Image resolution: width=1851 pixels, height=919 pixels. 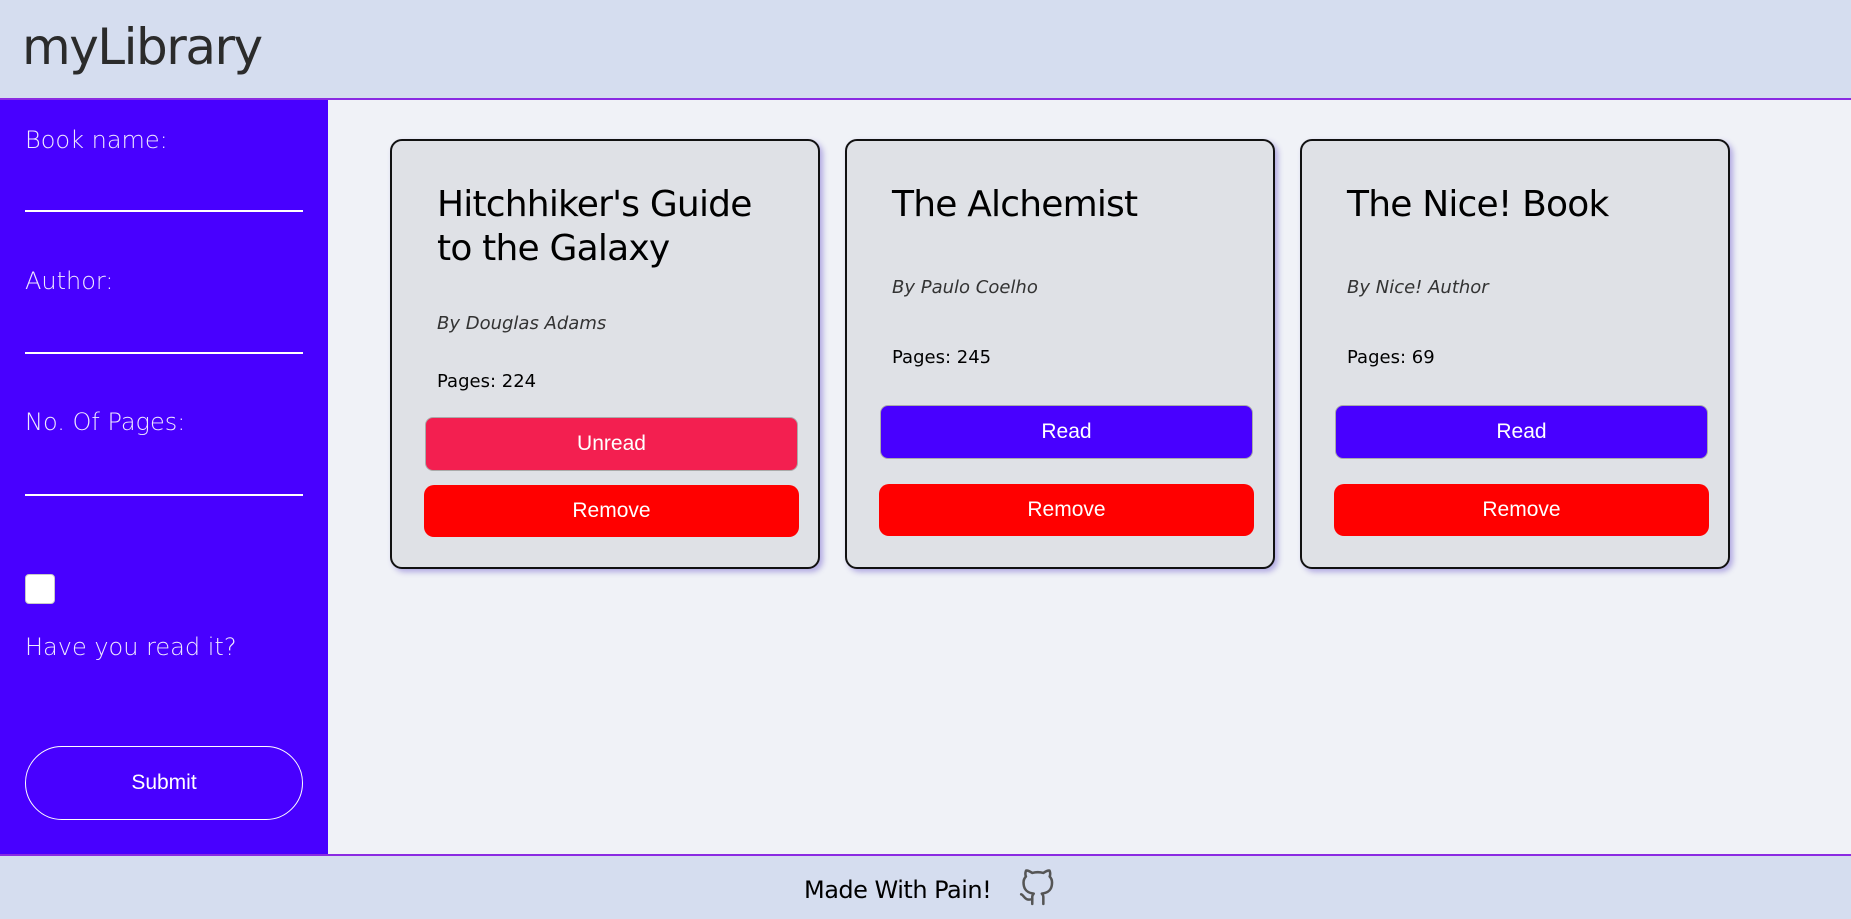 What do you see at coordinates (69, 281) in the screenshot?
I see `author-label: Author:` at bounding box center [69, 281].